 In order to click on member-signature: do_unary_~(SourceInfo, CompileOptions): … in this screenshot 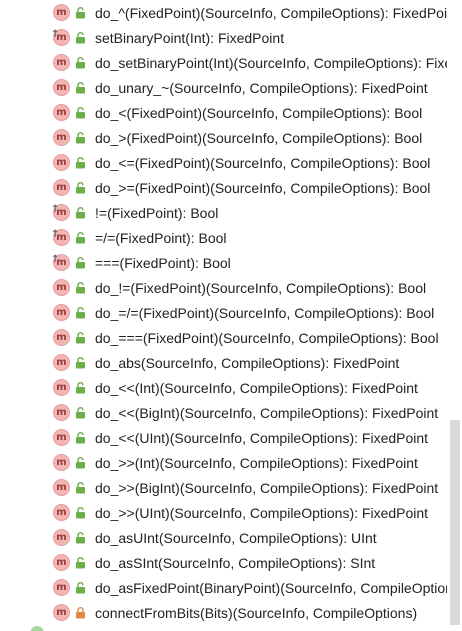, I will do `click(261, 88)`.